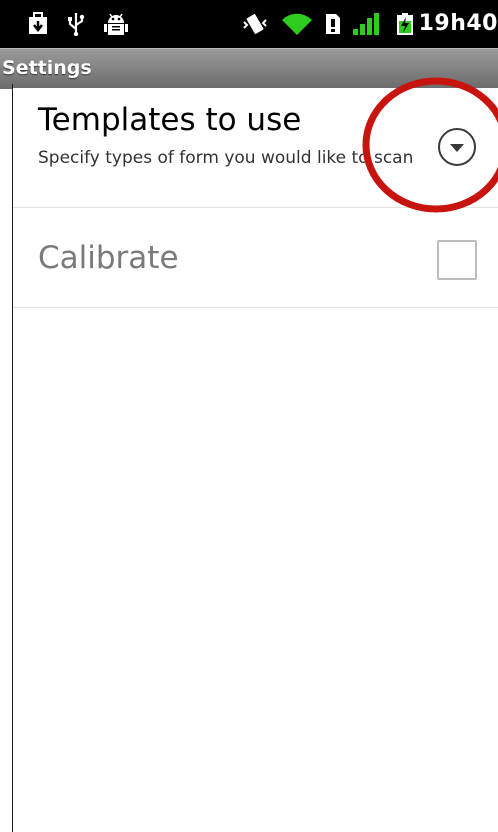 This screenshot has width=498, height=832. I want to click on status-bar: 19h40, so click(249, 24).